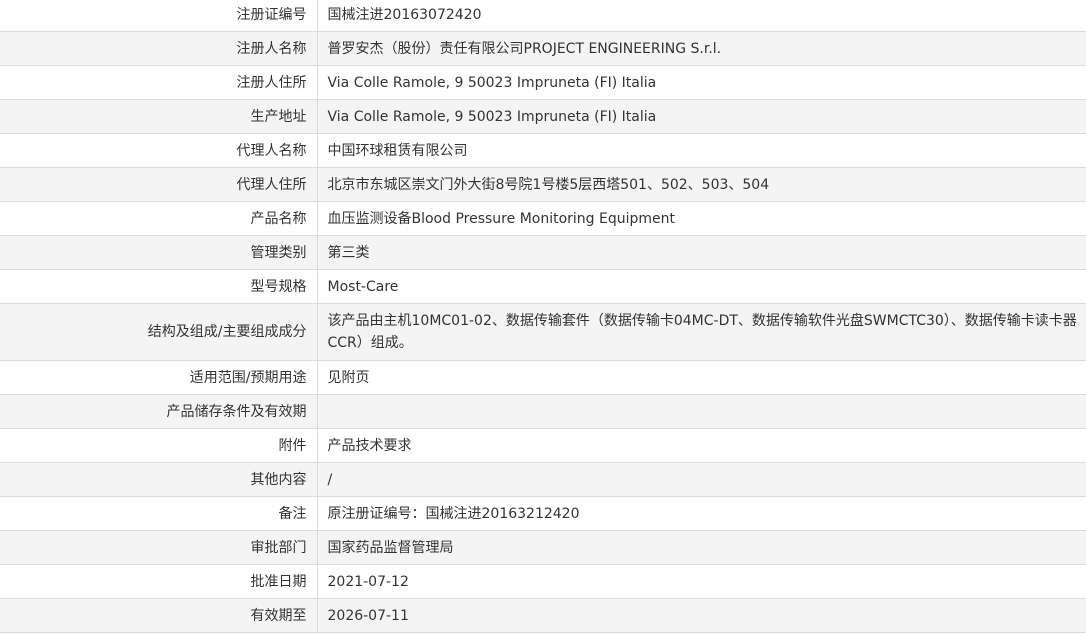 The width and height of the screenshot is (1086, 635). Describe the element at coordinates (159, 286) in the screenshot. I see `field-label: 型号规格` at that location.